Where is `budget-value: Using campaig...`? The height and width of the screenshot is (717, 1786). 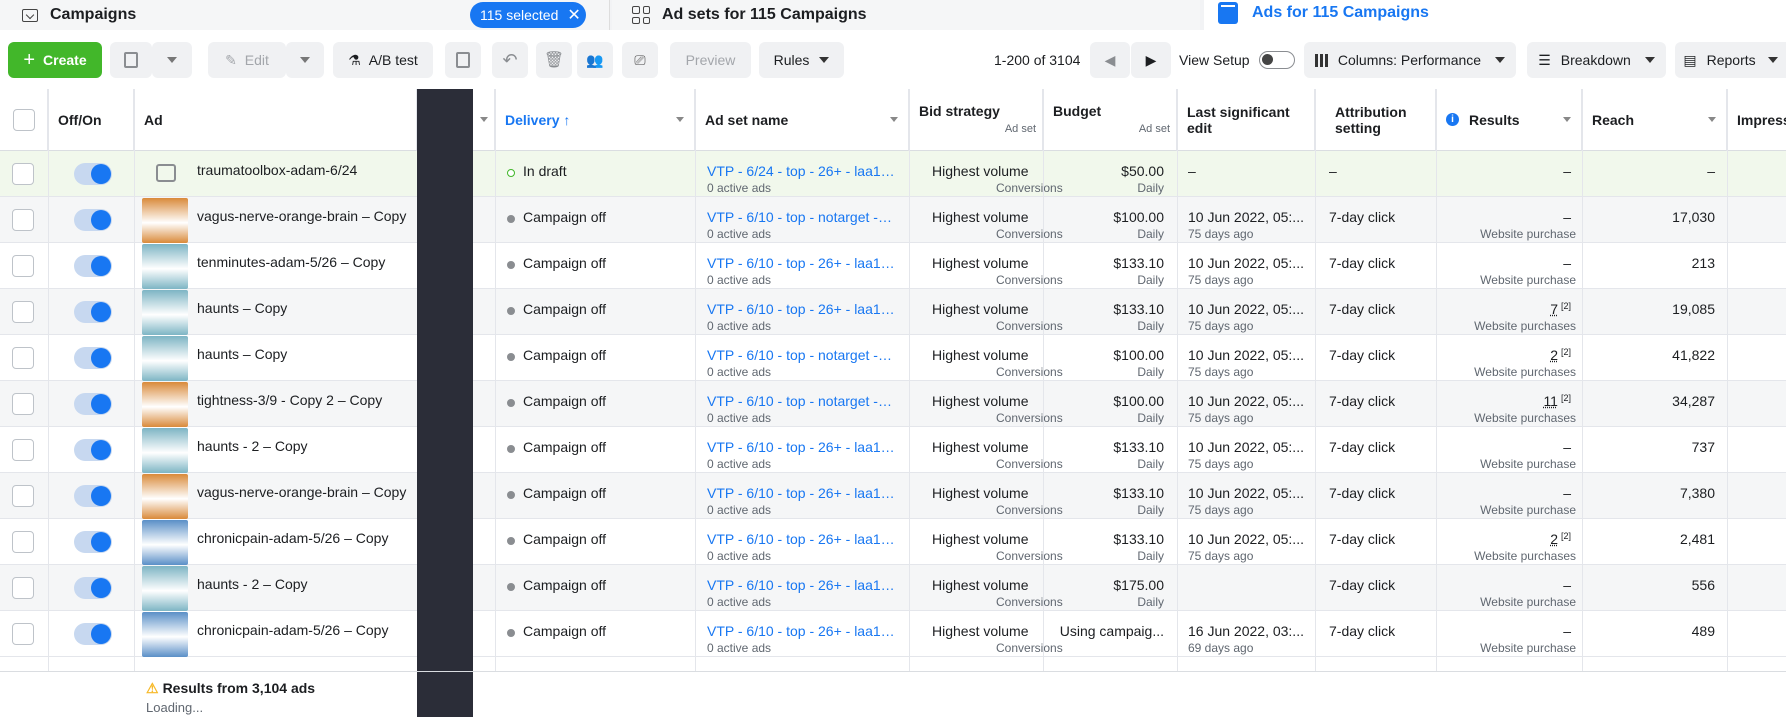
budget-value: Using campaig... is located at coordinates (1112, 631).